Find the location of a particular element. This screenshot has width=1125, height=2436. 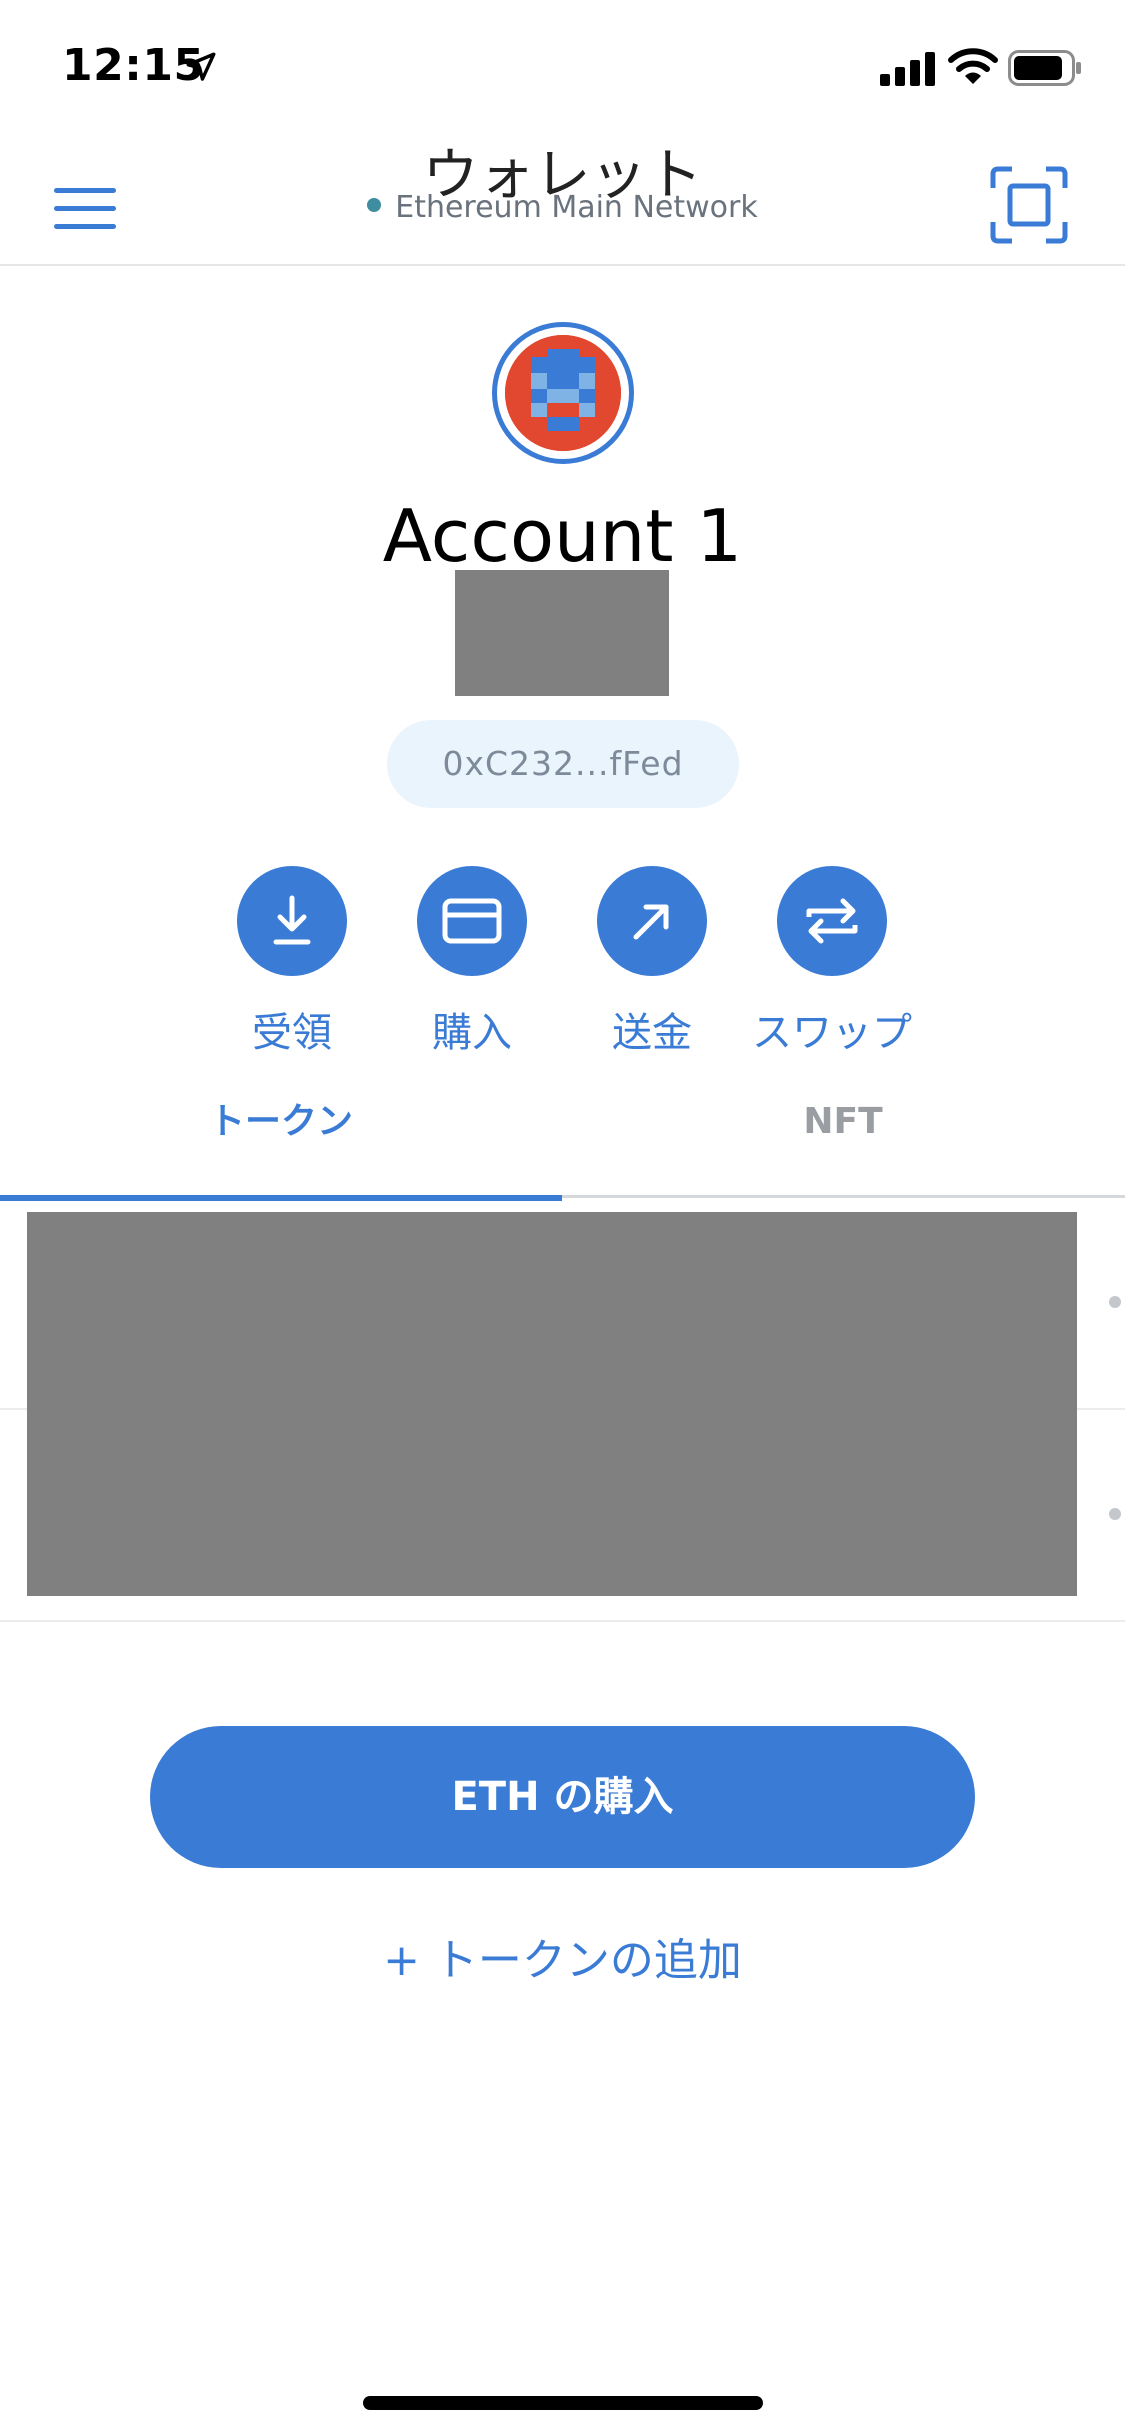

buy-eth-button: ETH の購入 is located at coordinates (562, 1797).